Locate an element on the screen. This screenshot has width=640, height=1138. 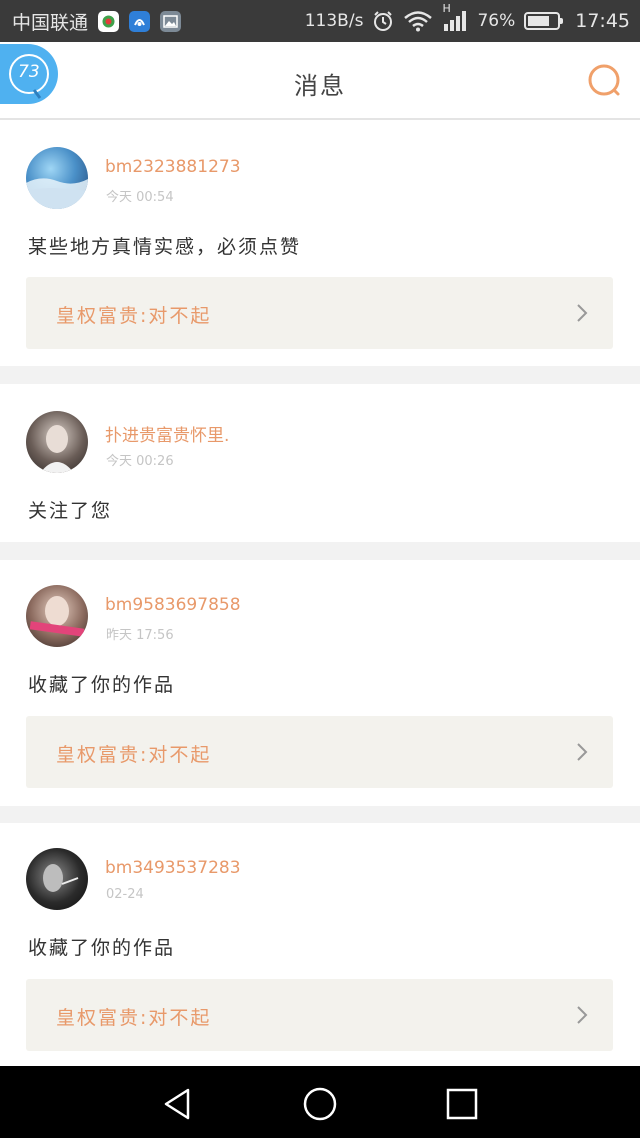
network-type-label: H is located at coordinates (446, 8).